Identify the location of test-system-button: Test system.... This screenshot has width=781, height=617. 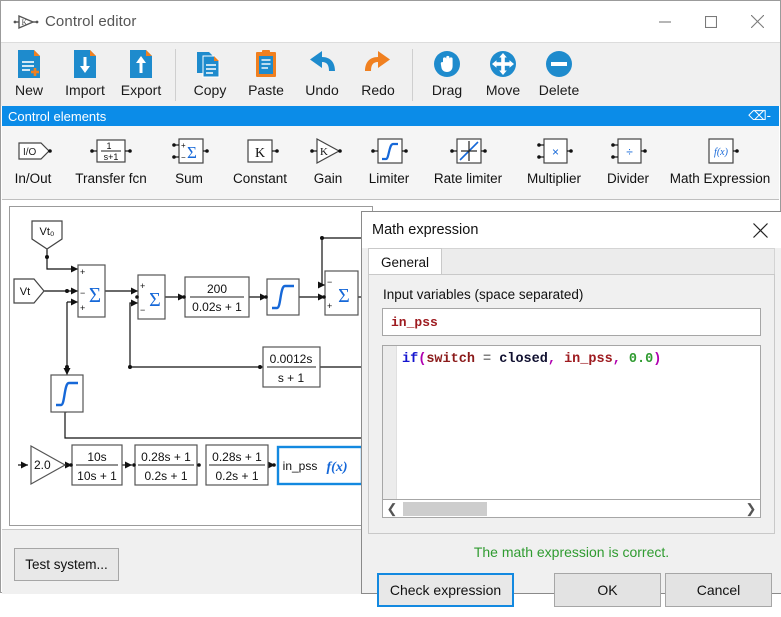
(66, 564).